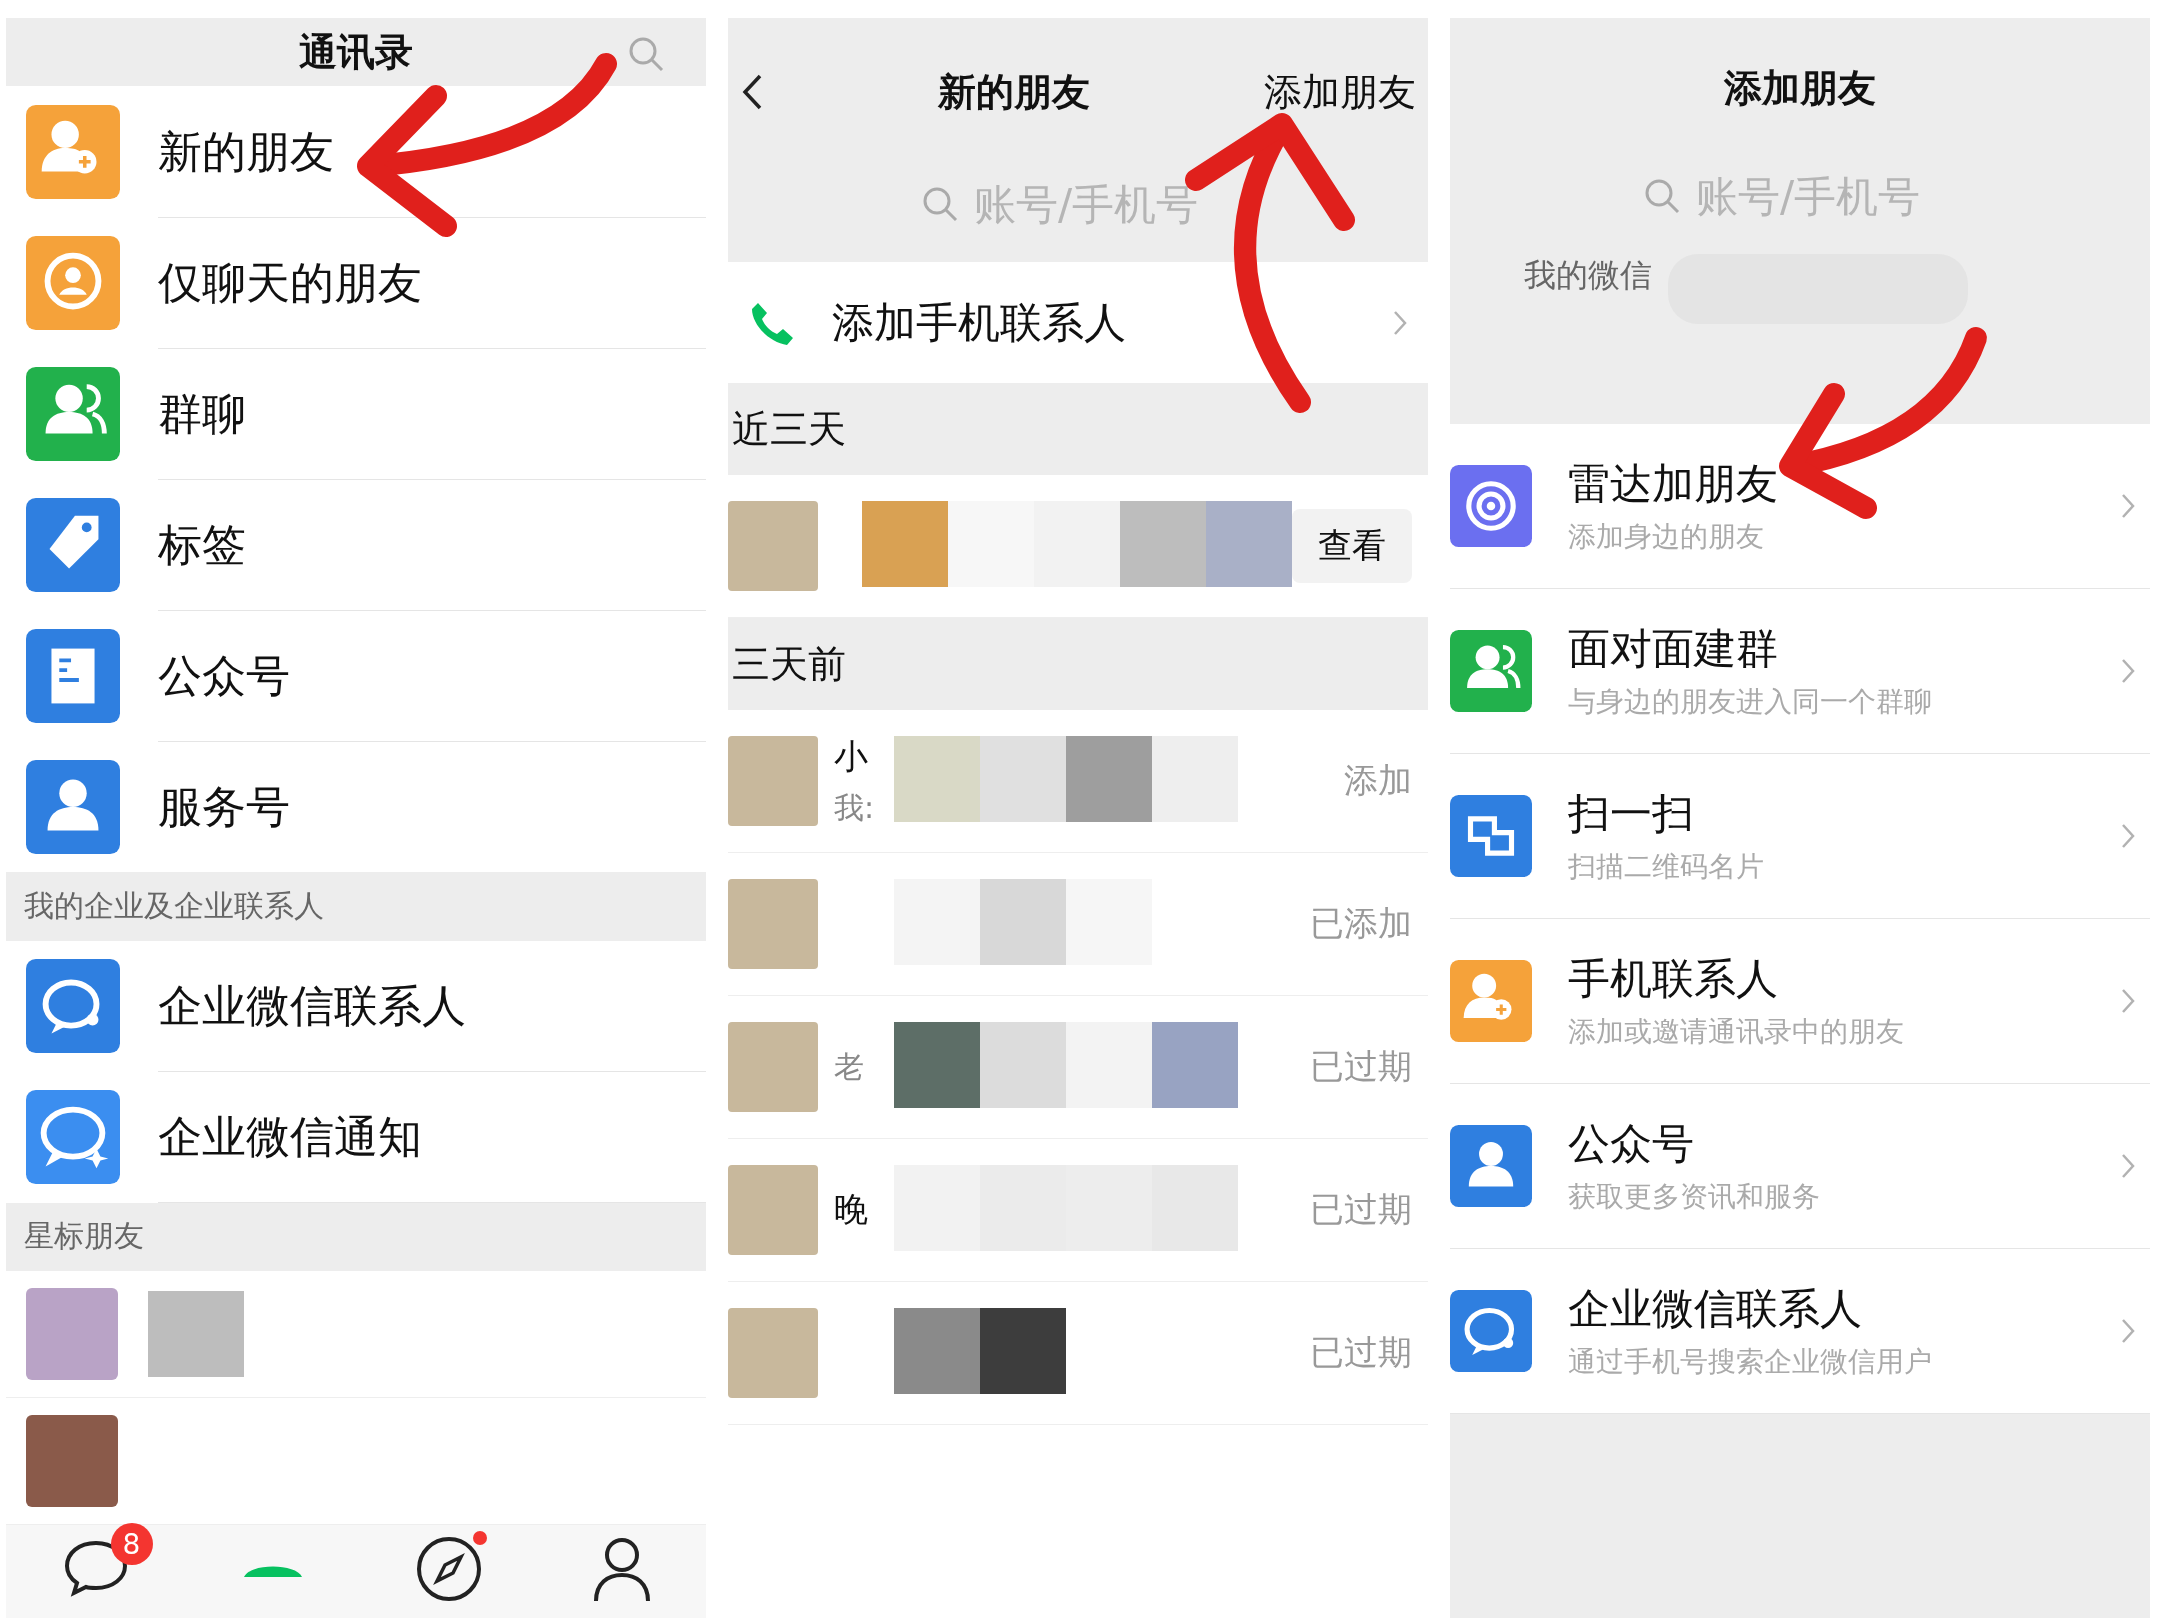 The width and height of the screenshot is (2160, 1620). Describe the element at coordinates (752, 92) in the screenshot. I see `back-icon` at that location.